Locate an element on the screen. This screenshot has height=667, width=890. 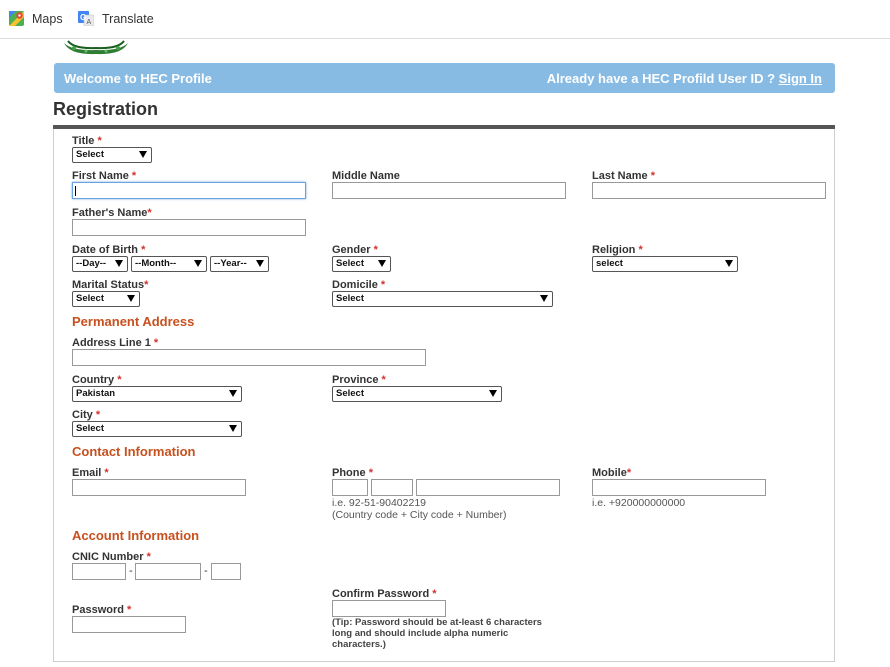
svg-text: G is located at coordinates (83, 17).